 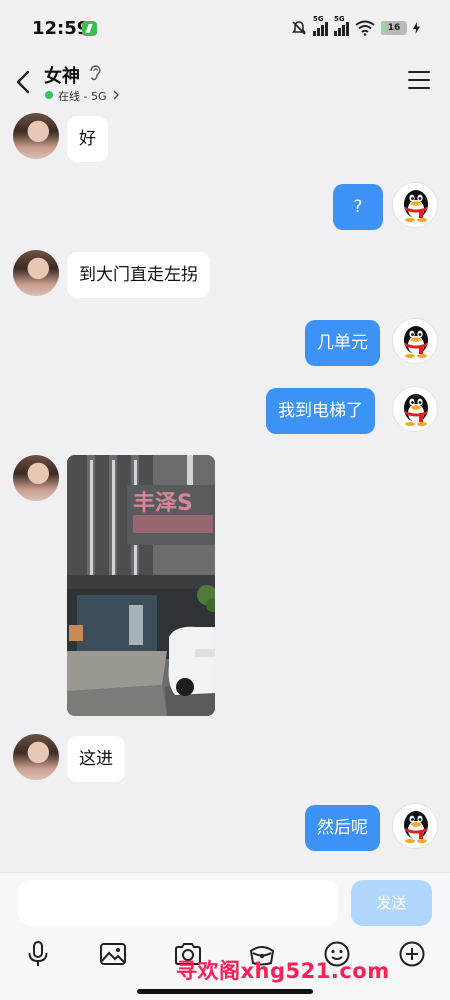 I want to click on message-input, so click(x=178, y=903).